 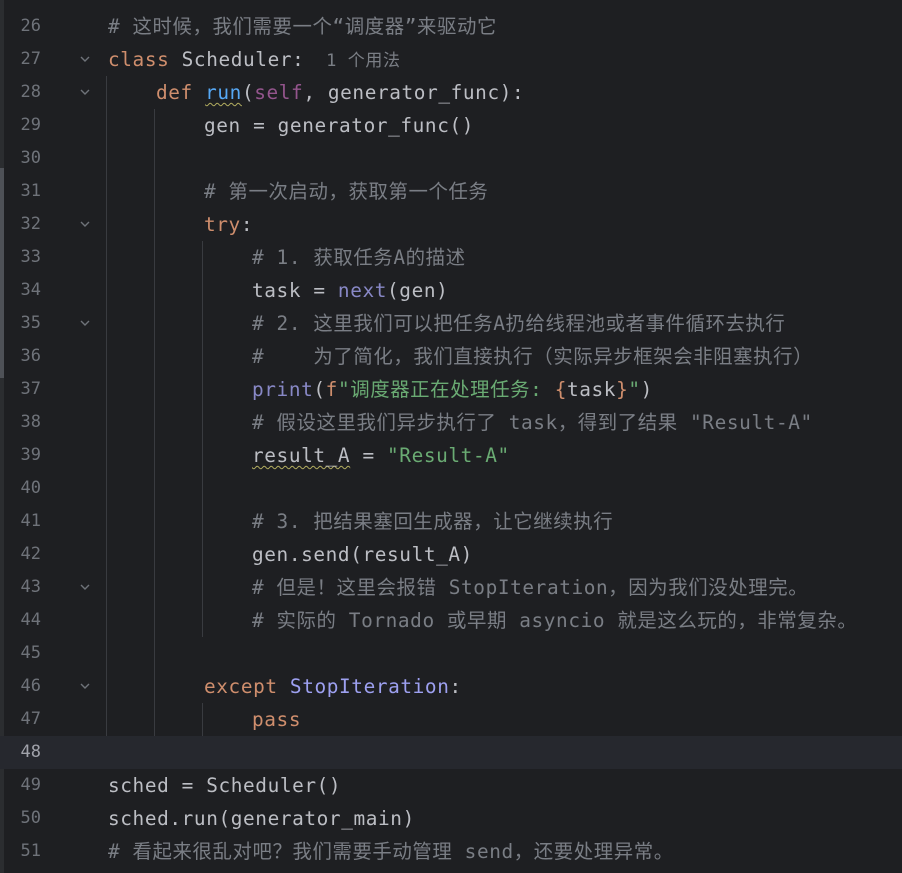 I want to click on line-number: 51, so click(x=30, y=851).